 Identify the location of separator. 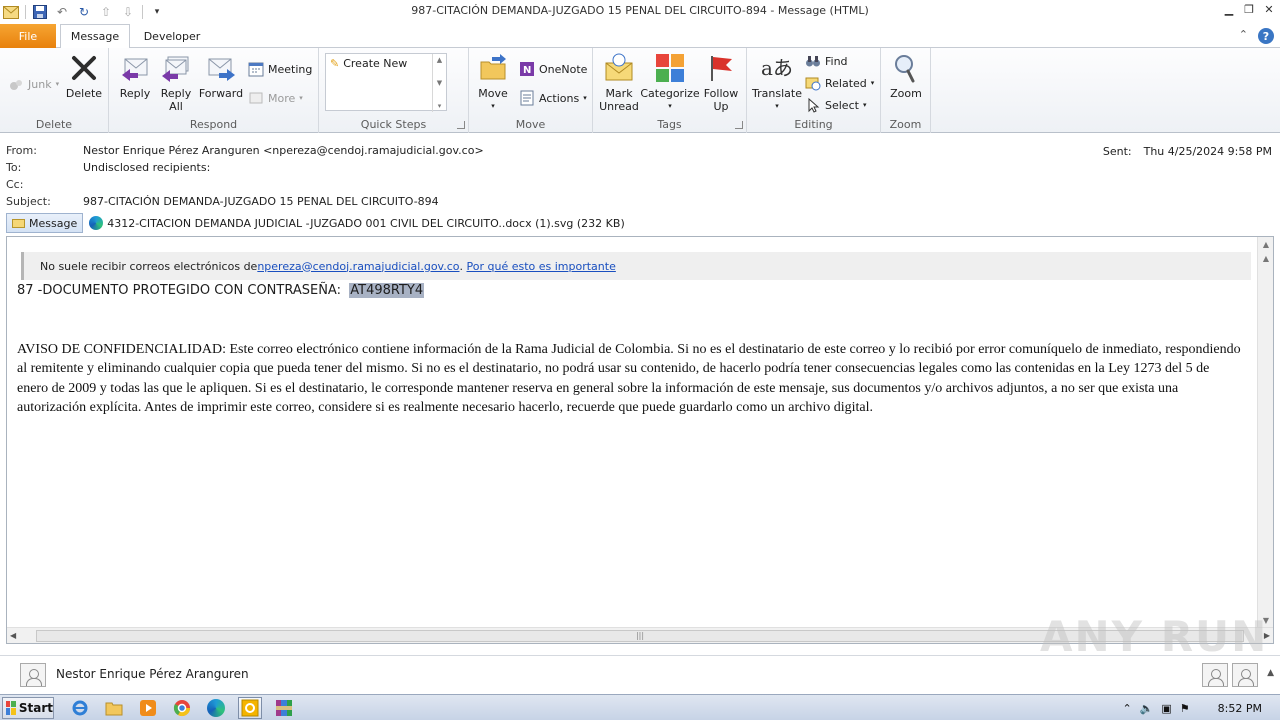
(142, 12).